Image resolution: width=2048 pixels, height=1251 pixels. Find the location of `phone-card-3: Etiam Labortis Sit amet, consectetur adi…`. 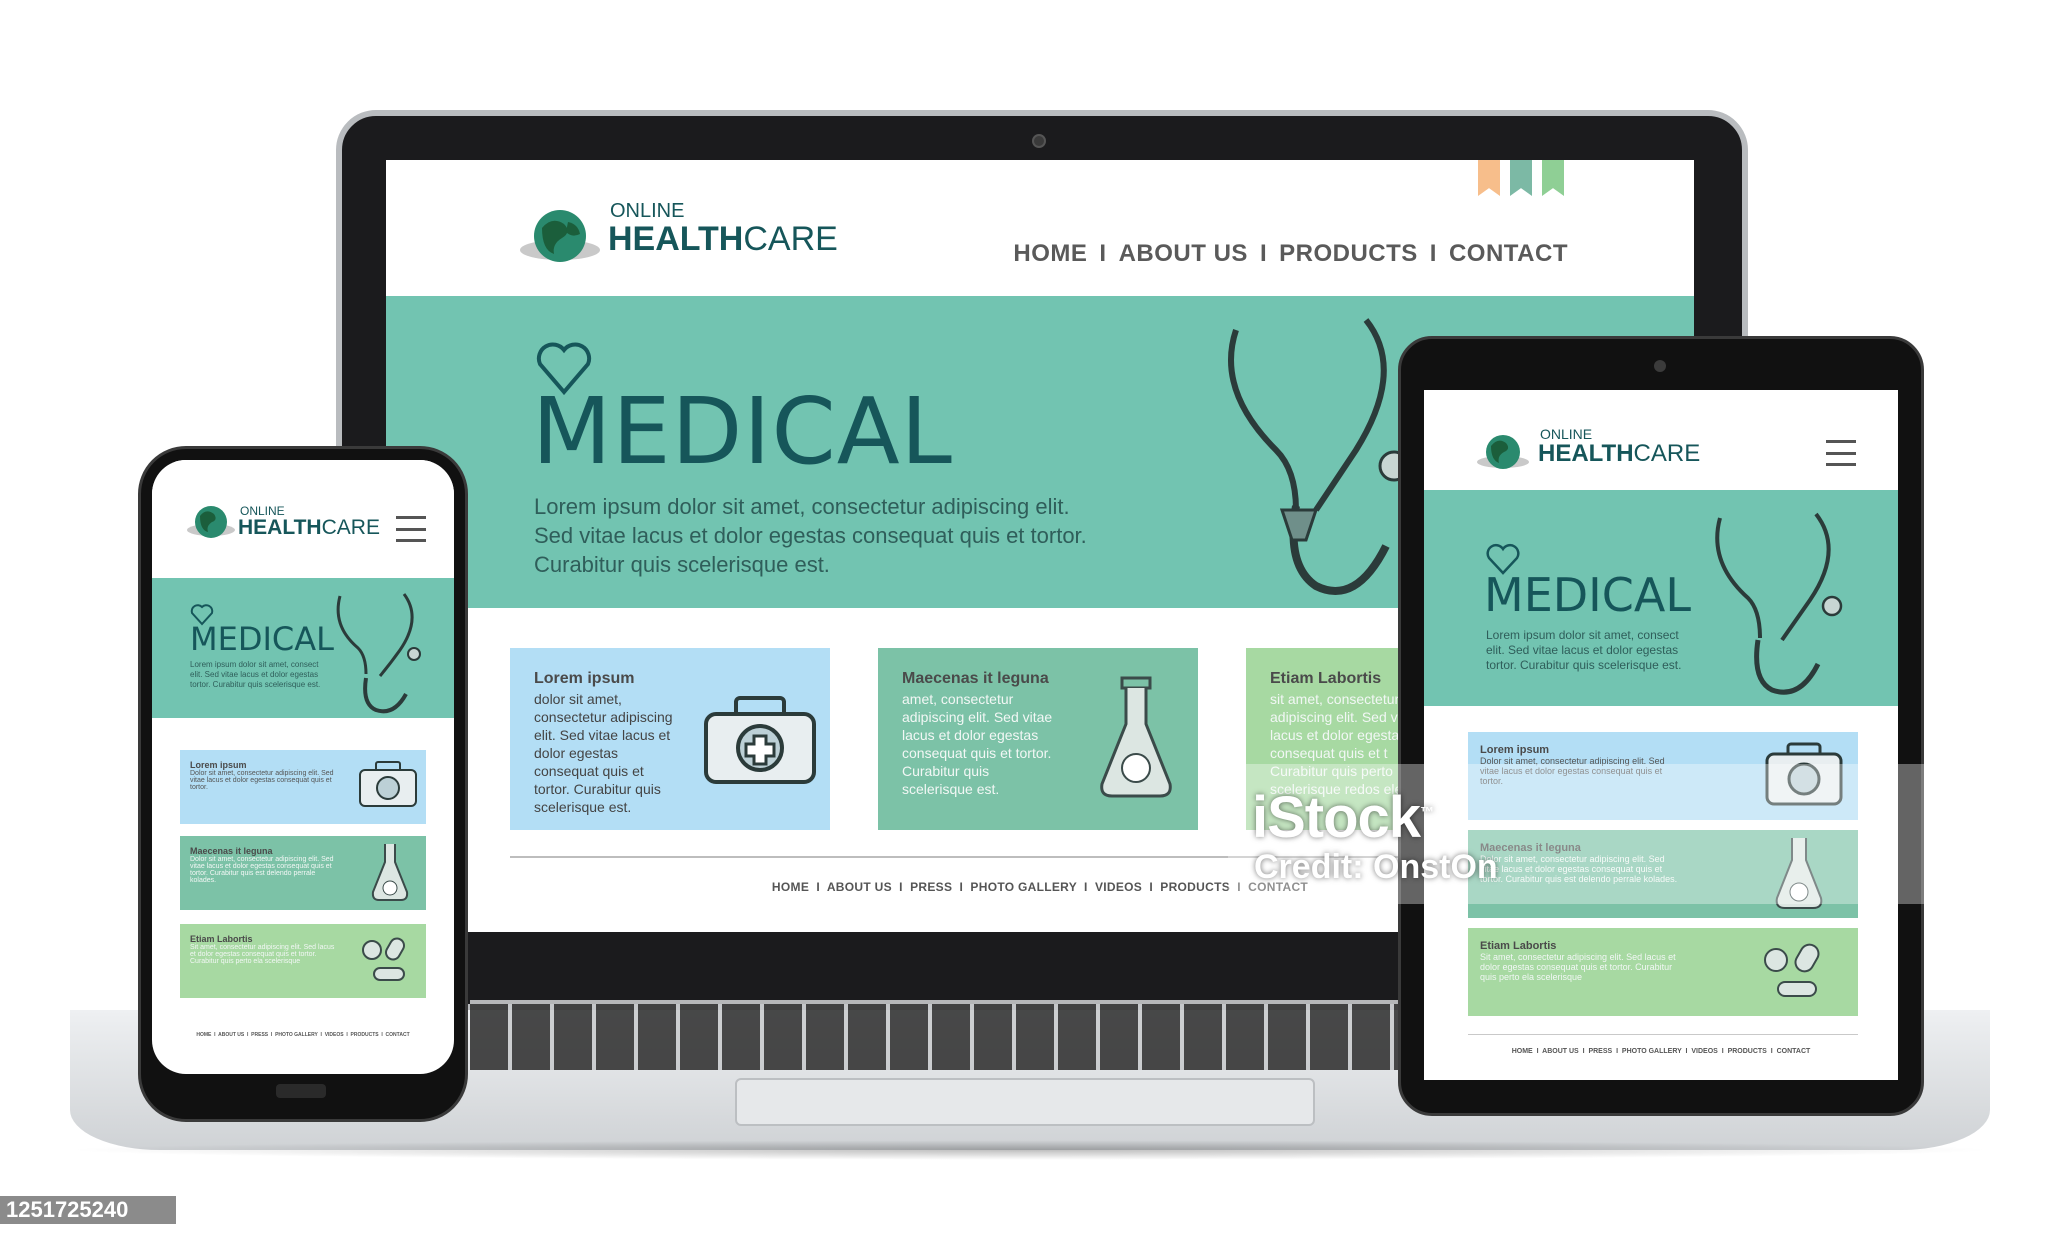

phone-card-3: Etiam Labortis Sit amet, consectetur adi… is located at coordinates (303, 961).